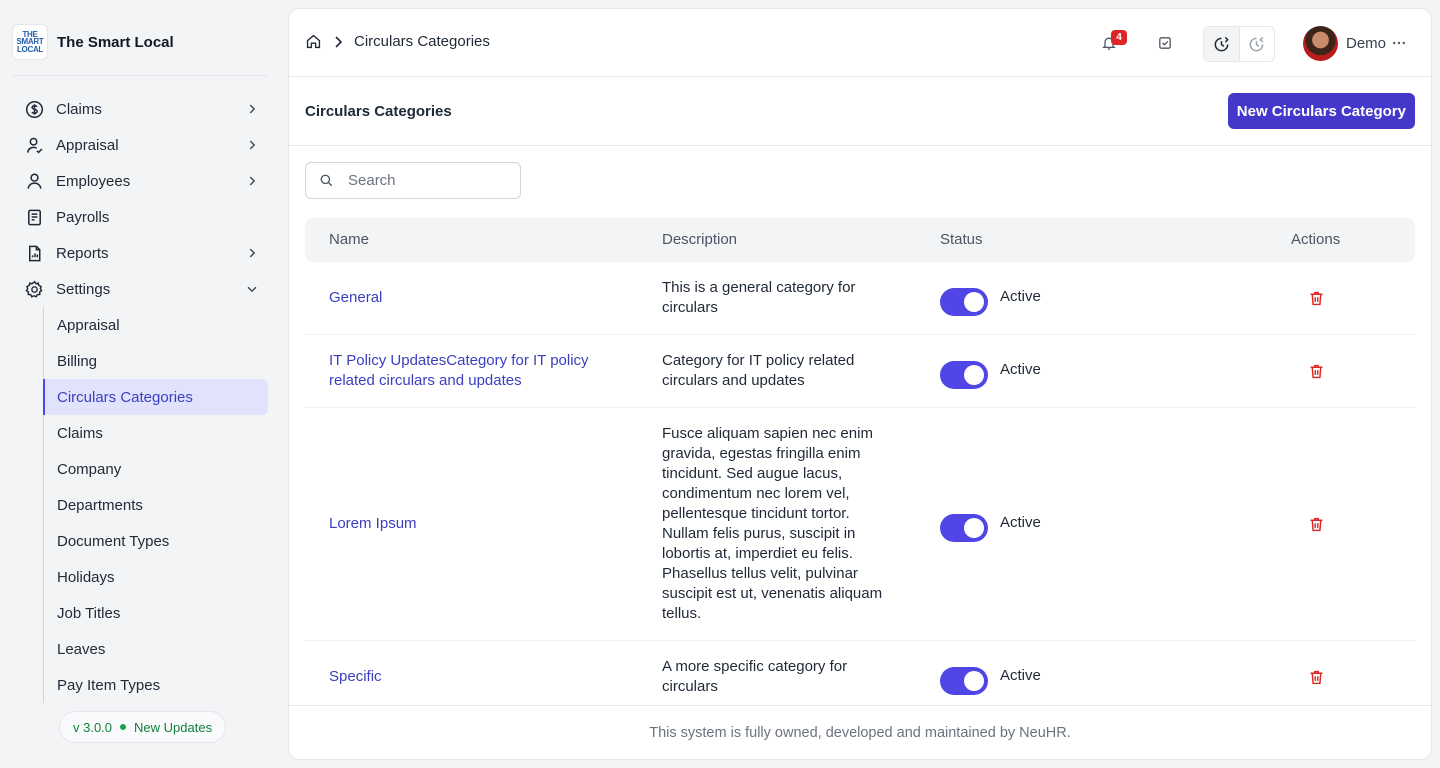 This screenshot has height=768, width=1440. I want to click on new-circulars-category-button: New Circulars Category, so click(1321, 111).